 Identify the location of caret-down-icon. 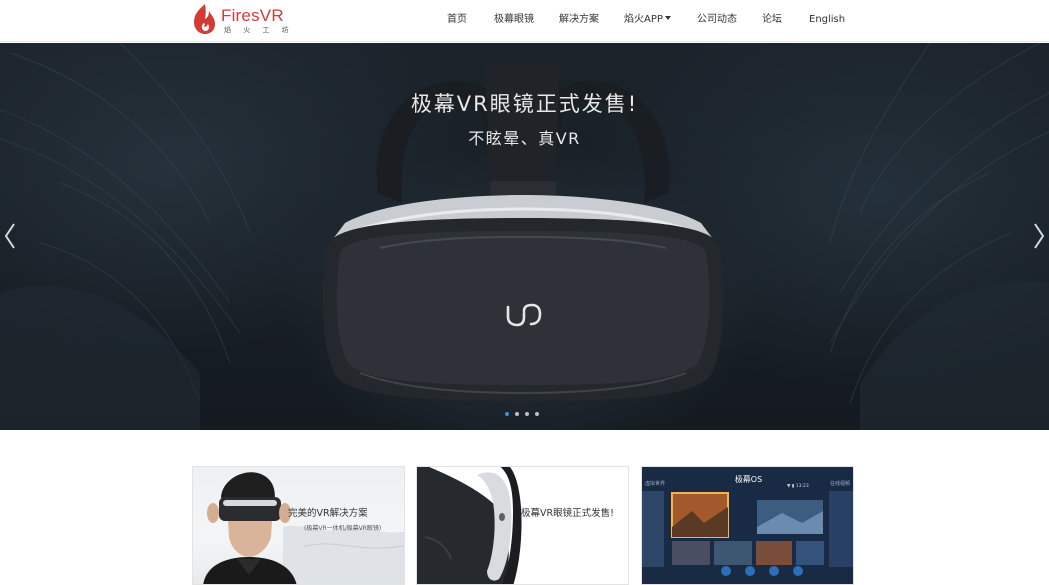
(667, 18).